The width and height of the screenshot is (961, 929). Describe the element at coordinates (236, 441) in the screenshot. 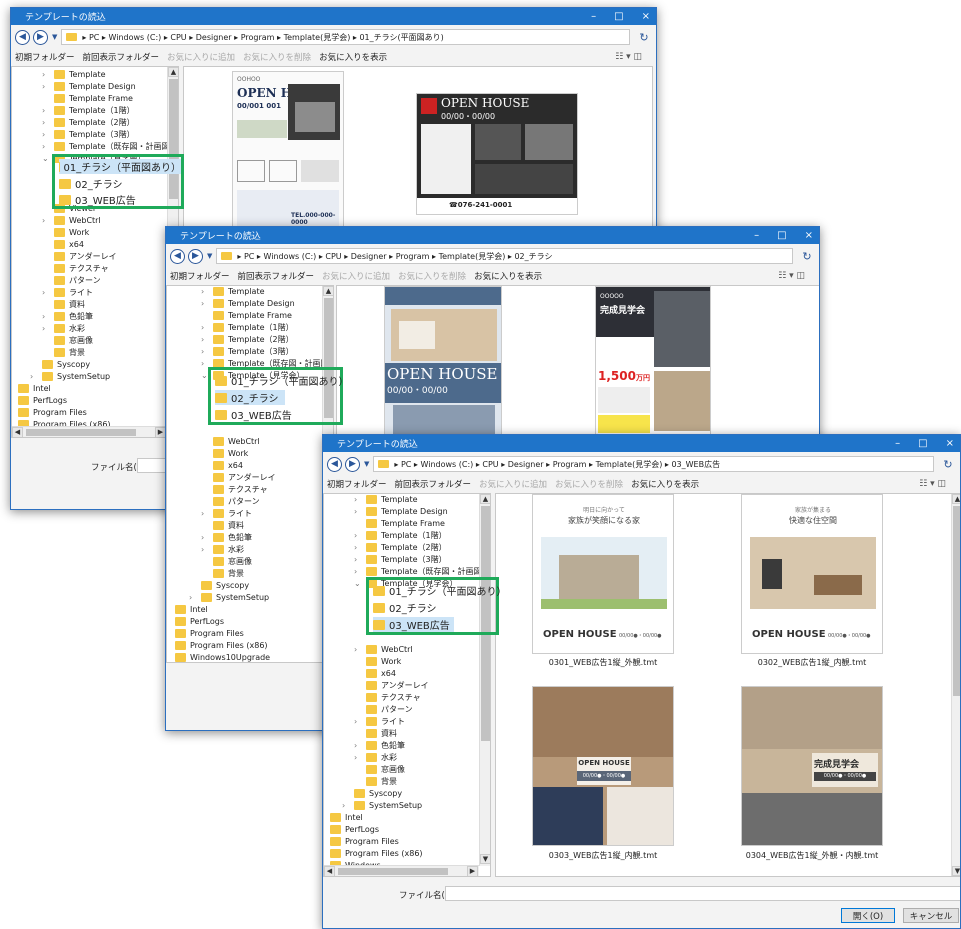

I see `tree-item: WebCtrl` at that location.